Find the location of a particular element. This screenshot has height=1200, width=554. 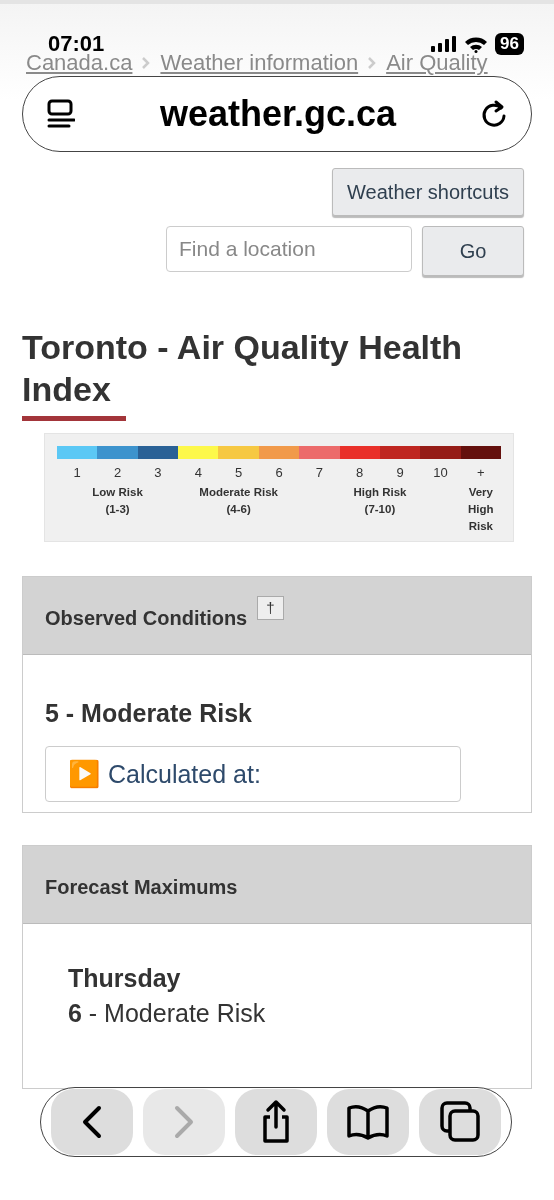

signal-icon is located at coordinates (444, 44).